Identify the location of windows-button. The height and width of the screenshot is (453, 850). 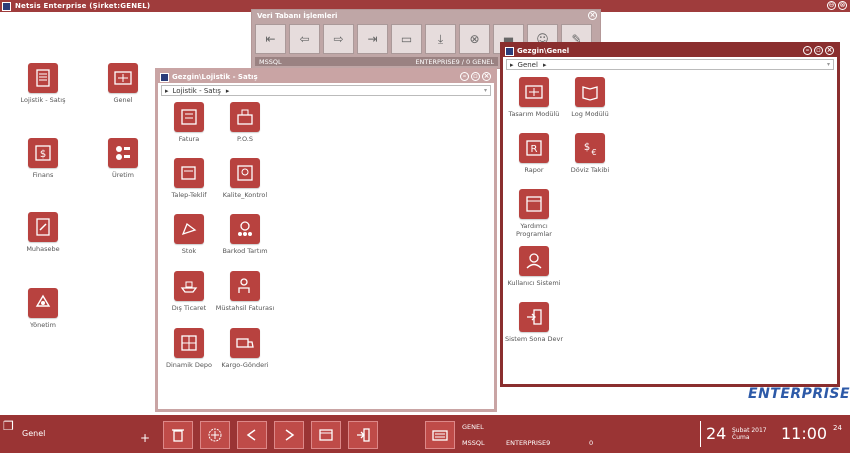
(326, 435).